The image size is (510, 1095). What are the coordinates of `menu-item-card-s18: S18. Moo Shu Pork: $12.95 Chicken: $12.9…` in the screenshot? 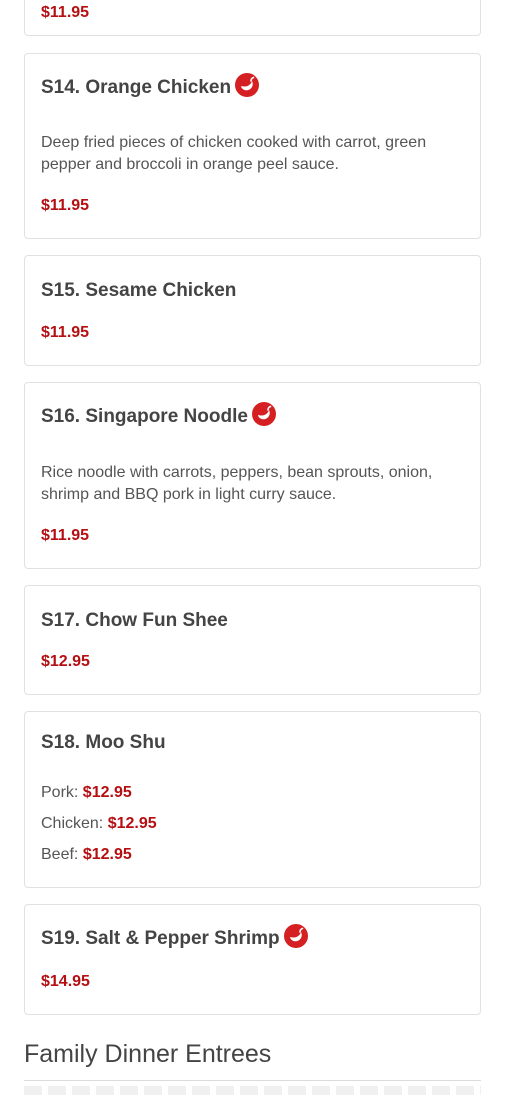 It's located at (252, 799).